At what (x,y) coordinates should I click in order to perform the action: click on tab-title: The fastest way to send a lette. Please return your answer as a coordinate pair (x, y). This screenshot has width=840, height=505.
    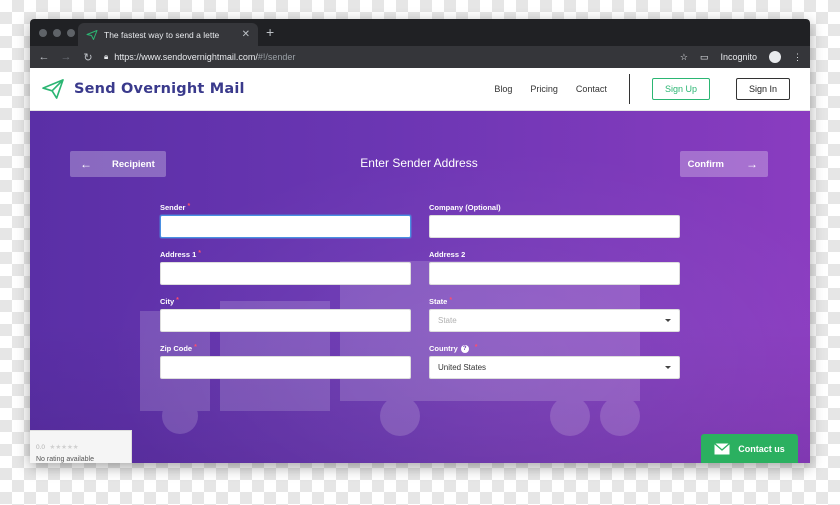
    Looking at the image, I should click on (162, 34).